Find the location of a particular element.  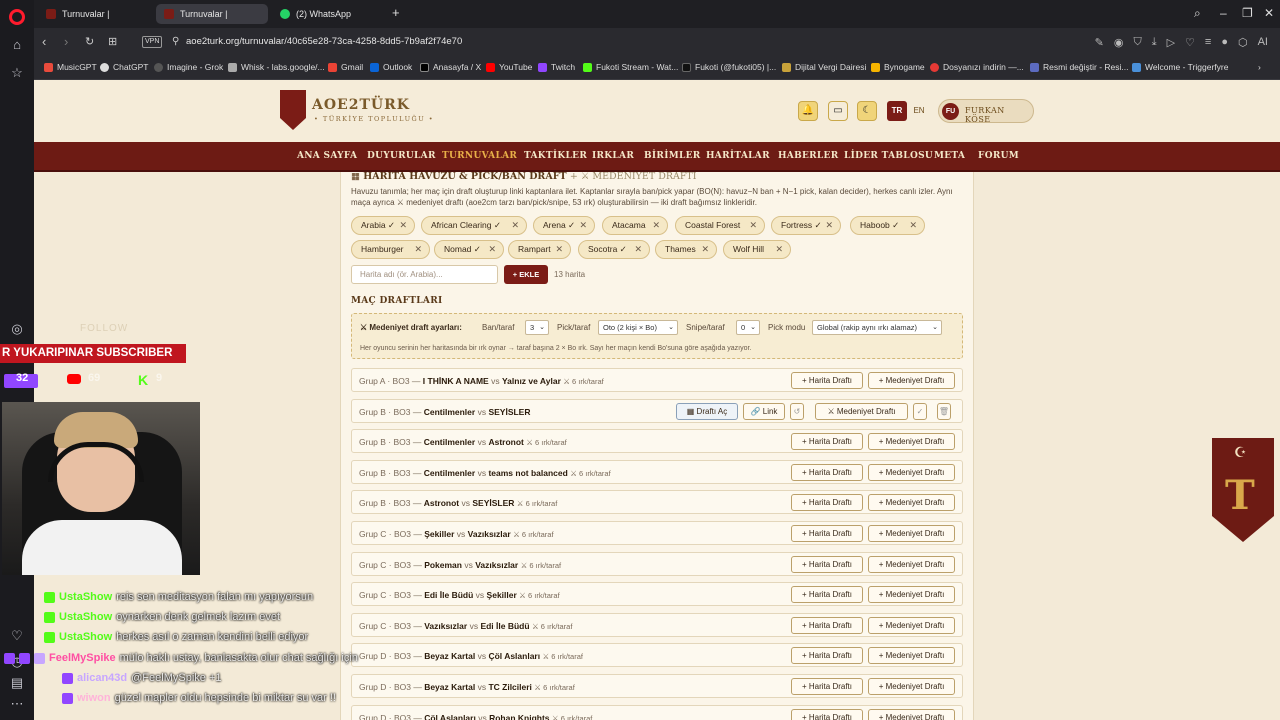

lang-en-button: EN is located at coordinates (919, 111).